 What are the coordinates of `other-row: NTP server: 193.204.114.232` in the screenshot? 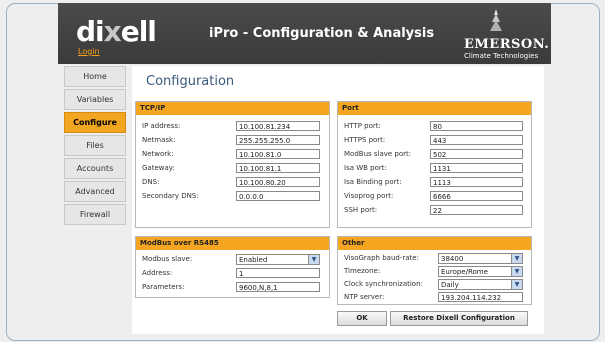 It's located at (434, 297).